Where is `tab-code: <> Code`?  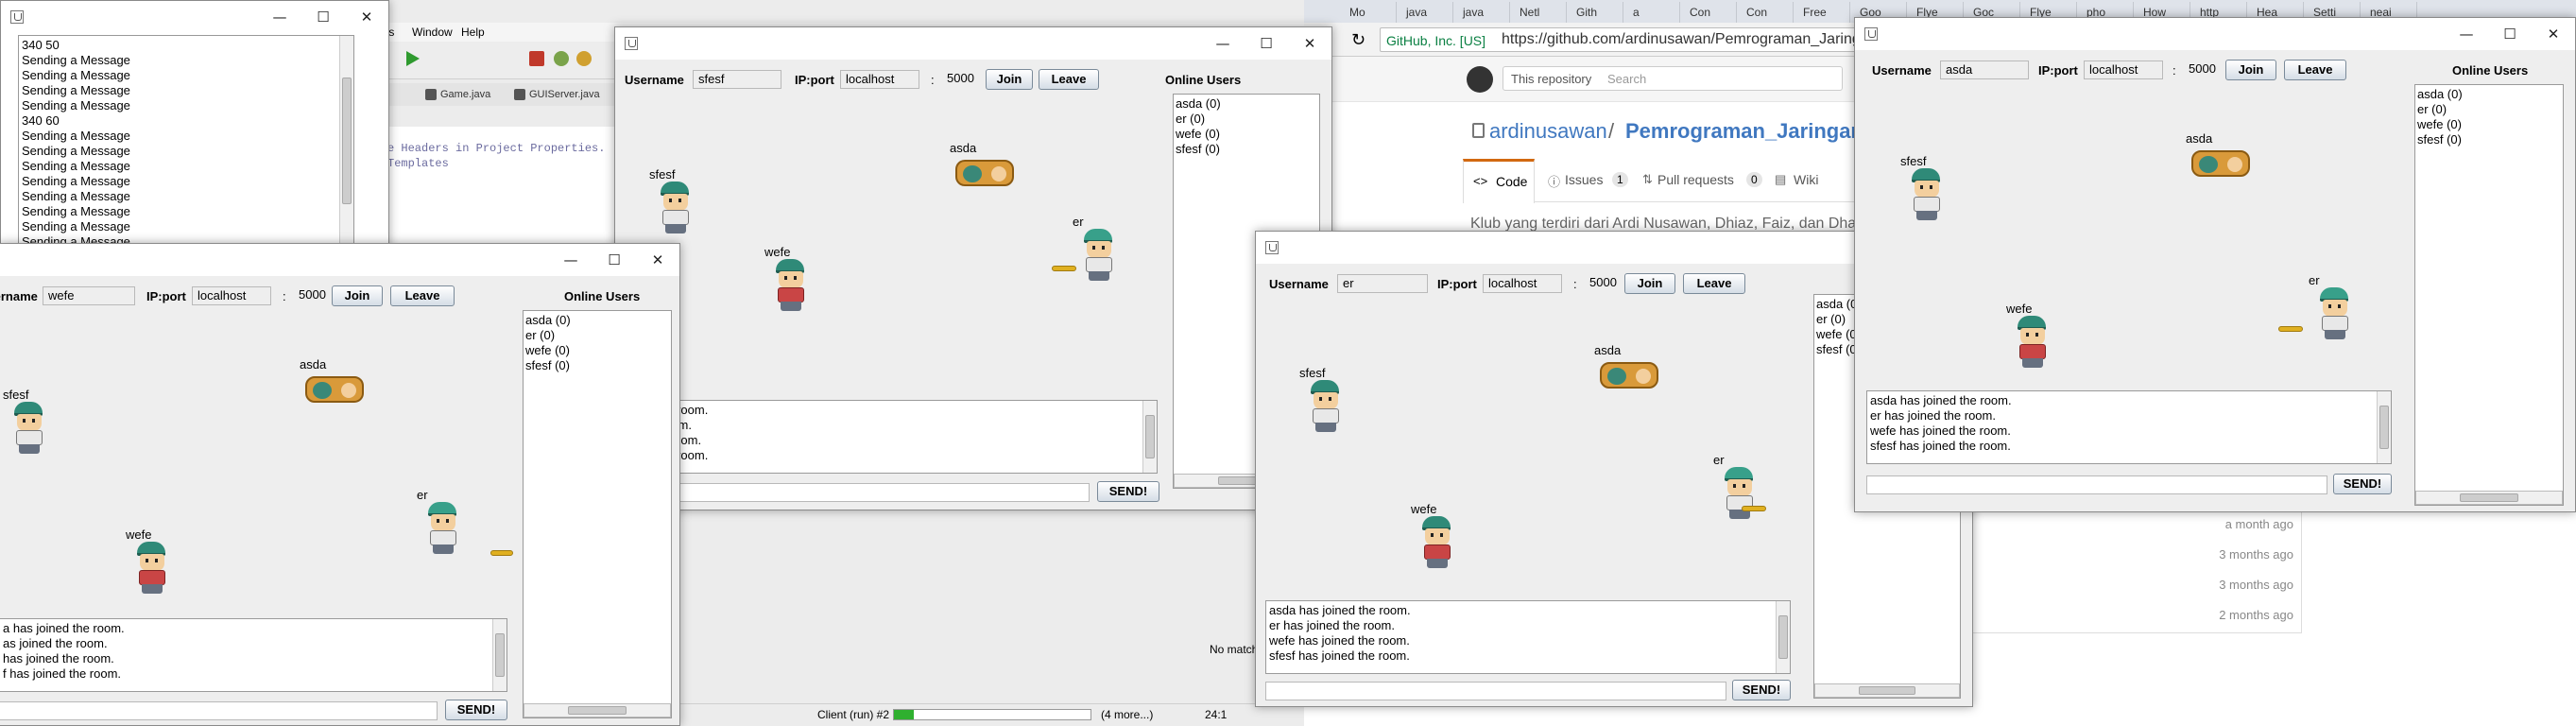 tab-code: <> Code is located at coordinates (1499, 181).